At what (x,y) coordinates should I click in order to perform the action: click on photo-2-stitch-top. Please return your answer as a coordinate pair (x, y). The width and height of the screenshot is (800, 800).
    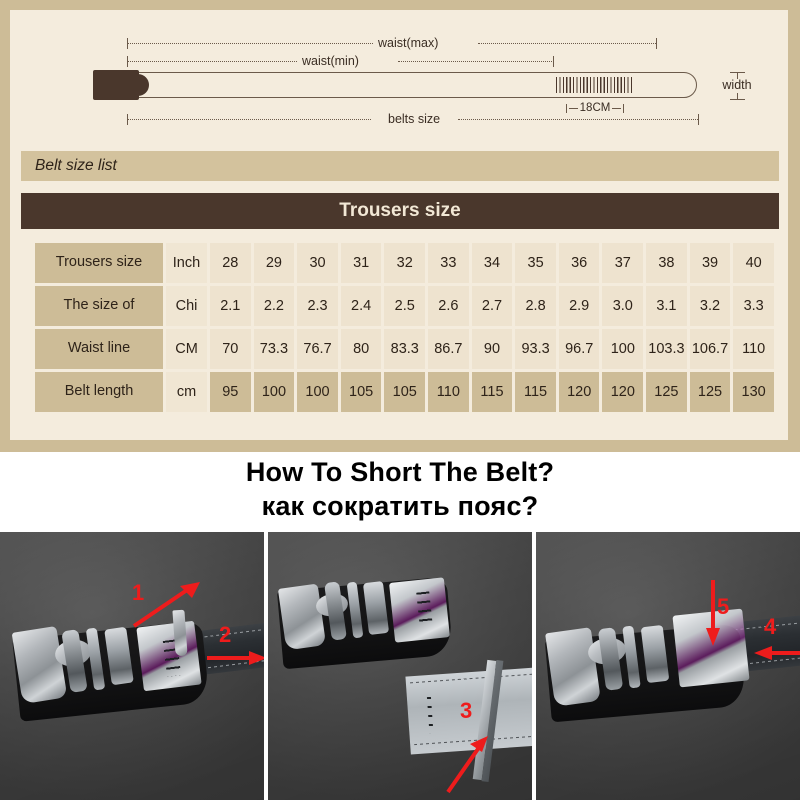
    Looking at the image, I should click on (470, 678).